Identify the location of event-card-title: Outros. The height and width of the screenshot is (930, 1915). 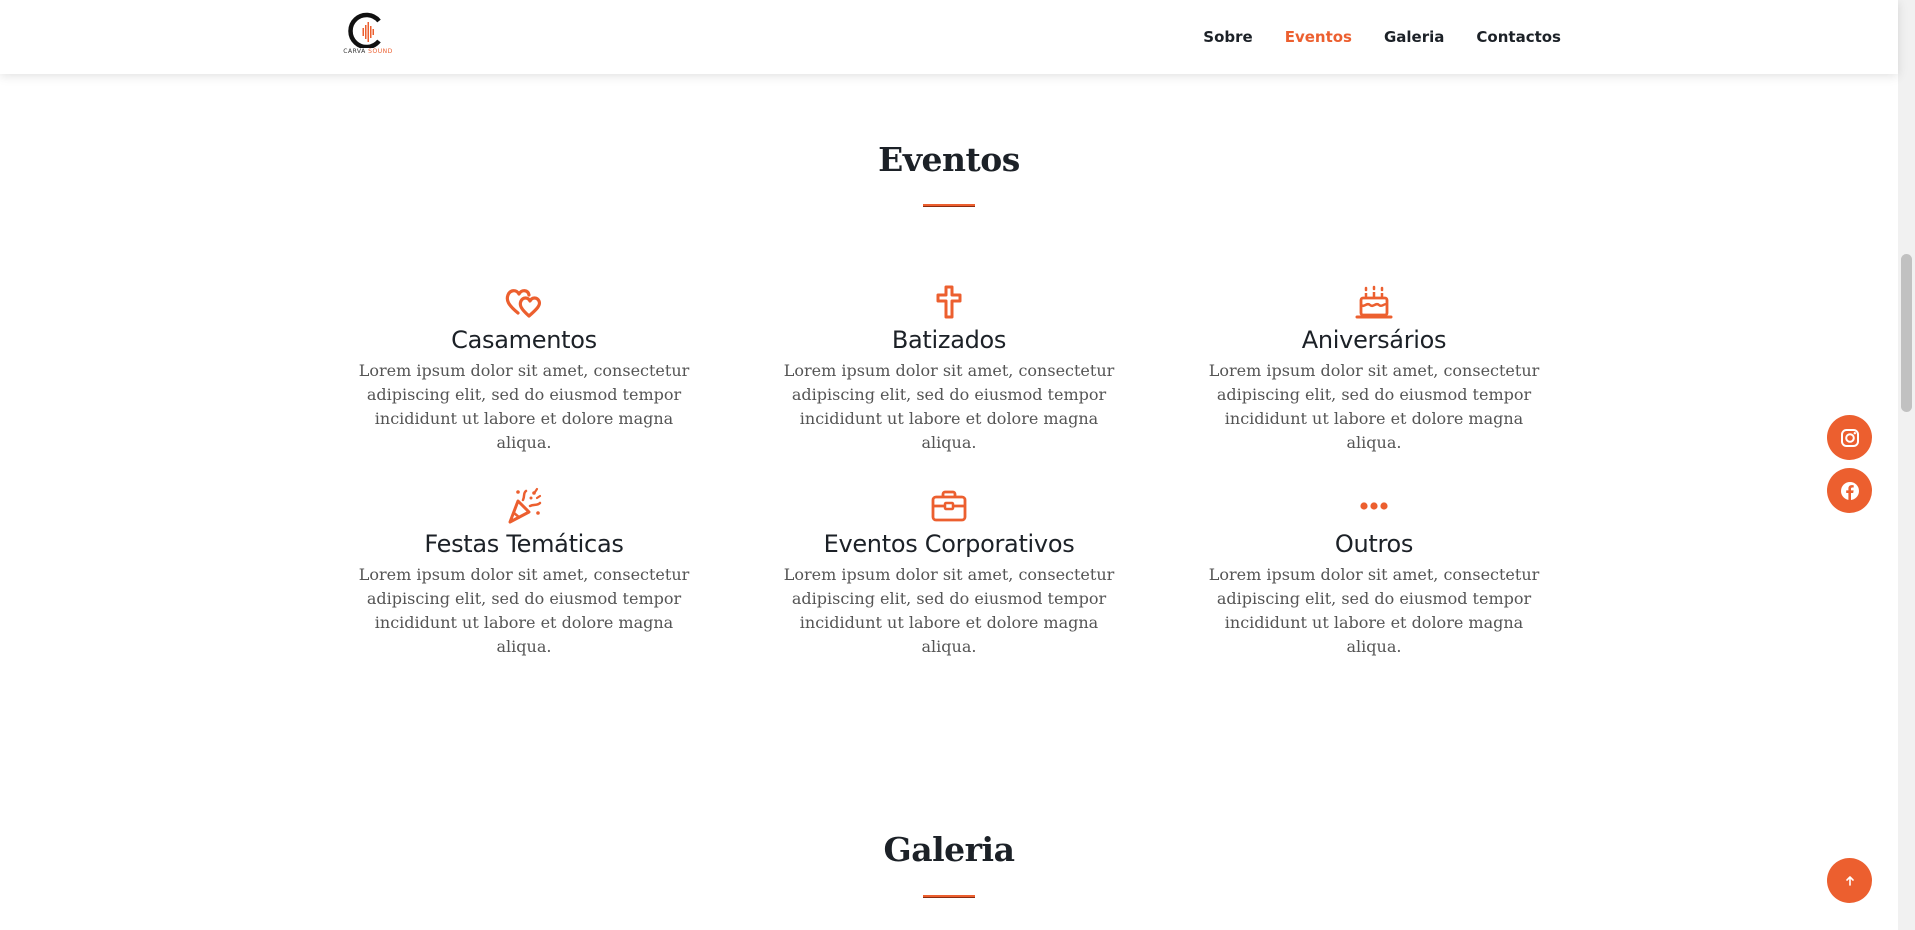
(1374, 544).